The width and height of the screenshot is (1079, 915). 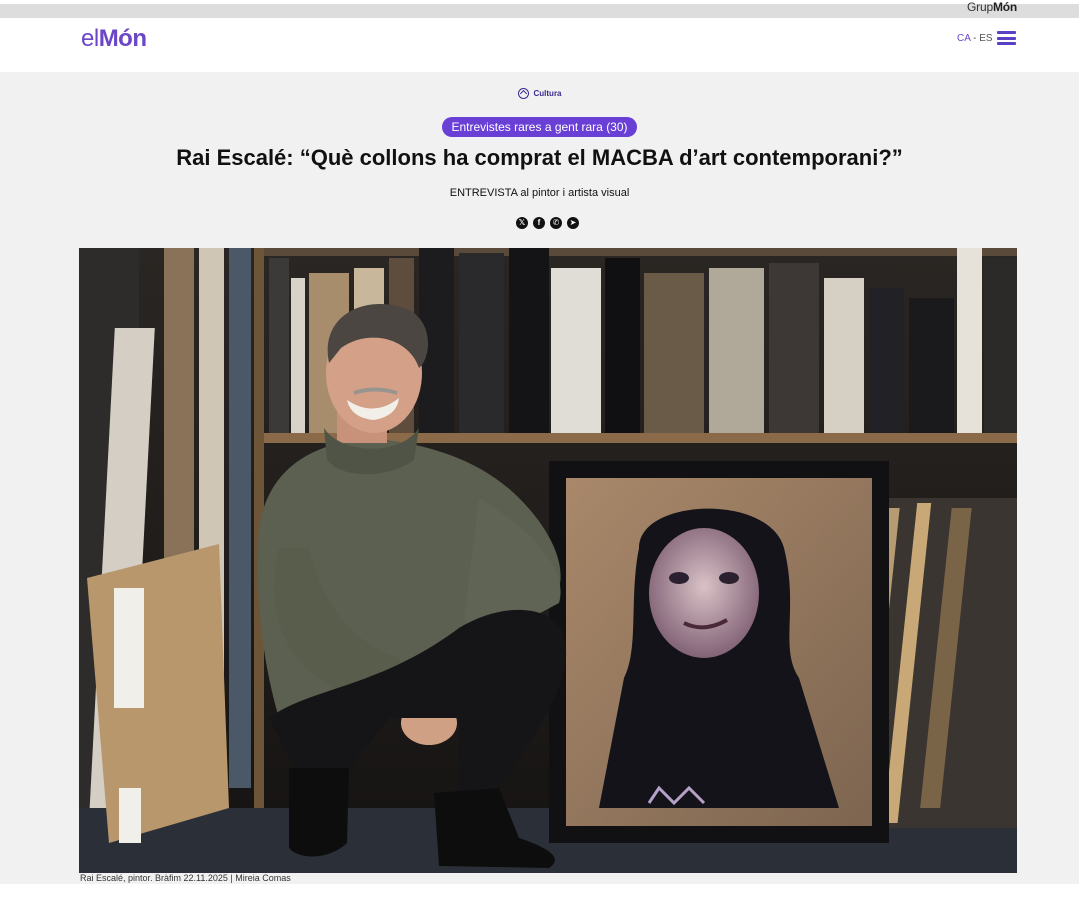 I want to click on elmon-logo: elMón, so click(x=114, y=39).